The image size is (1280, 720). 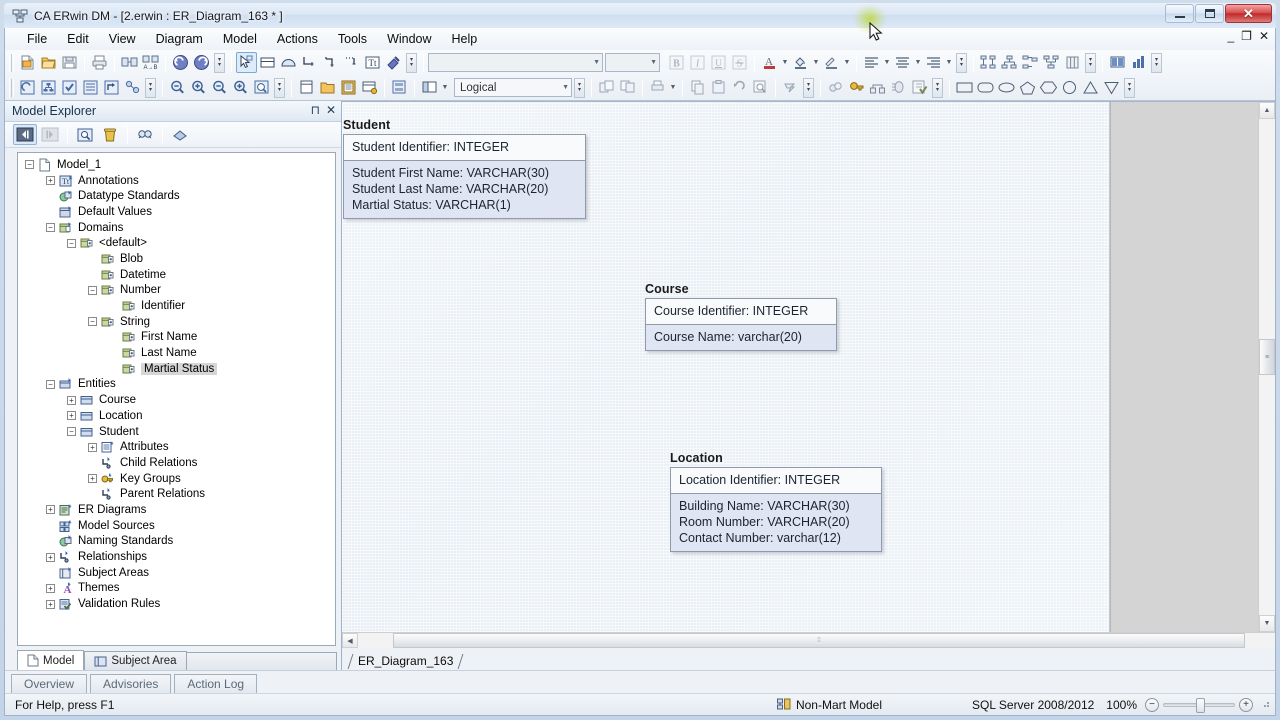 I want to click on toolbar-overflow-6: ▾ ▾, so click(x=150, y=87).